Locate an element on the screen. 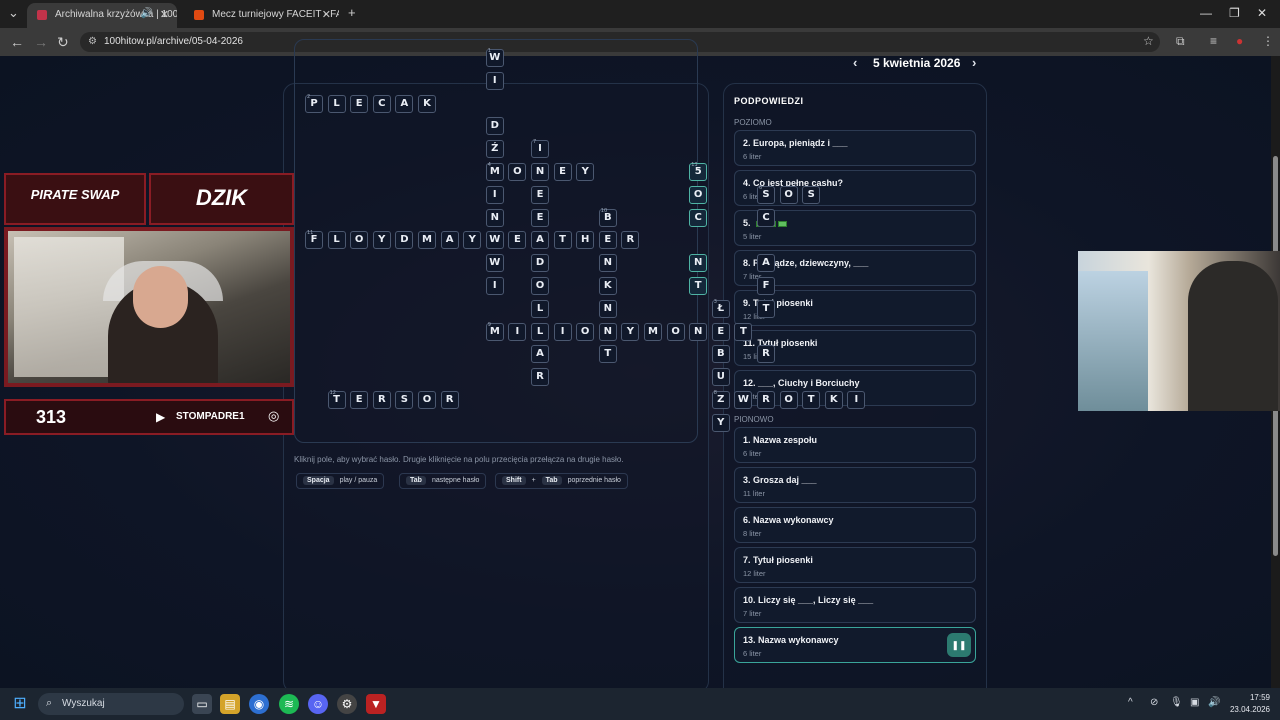 The width and height of the screenshot is (1280, 720). new-tab-icon: + is located at coordinates (352, 12).